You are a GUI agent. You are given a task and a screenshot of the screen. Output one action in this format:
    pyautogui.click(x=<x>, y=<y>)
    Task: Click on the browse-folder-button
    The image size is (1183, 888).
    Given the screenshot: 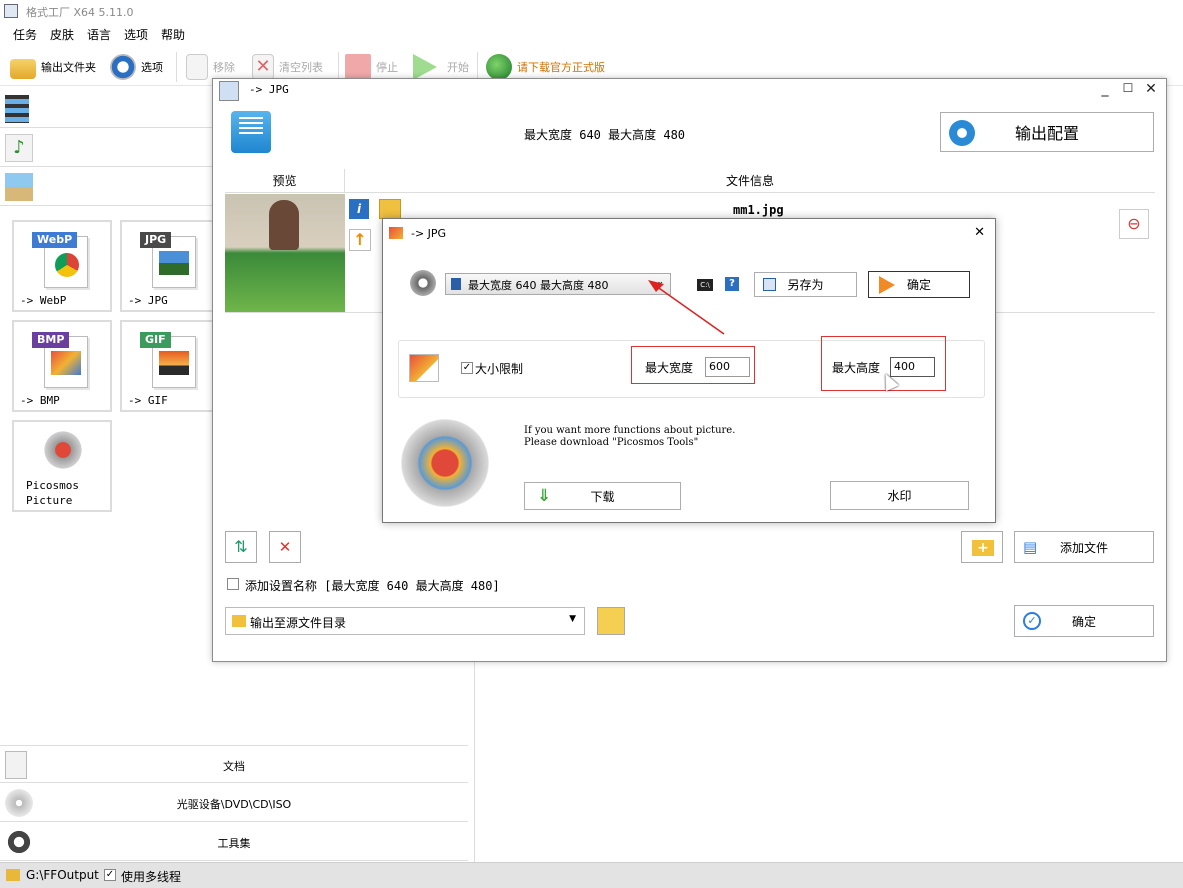 What is the action you would take?
    pyautogui.click(x=611, y=621)
    